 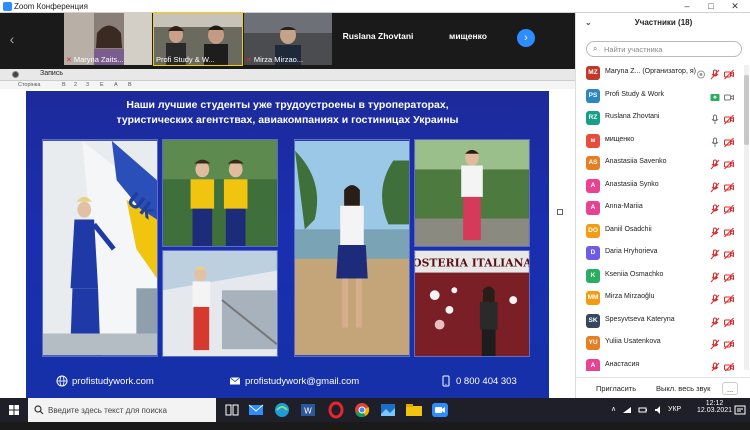 I want to click on mail-app-icon, so click(x=256, y=410).